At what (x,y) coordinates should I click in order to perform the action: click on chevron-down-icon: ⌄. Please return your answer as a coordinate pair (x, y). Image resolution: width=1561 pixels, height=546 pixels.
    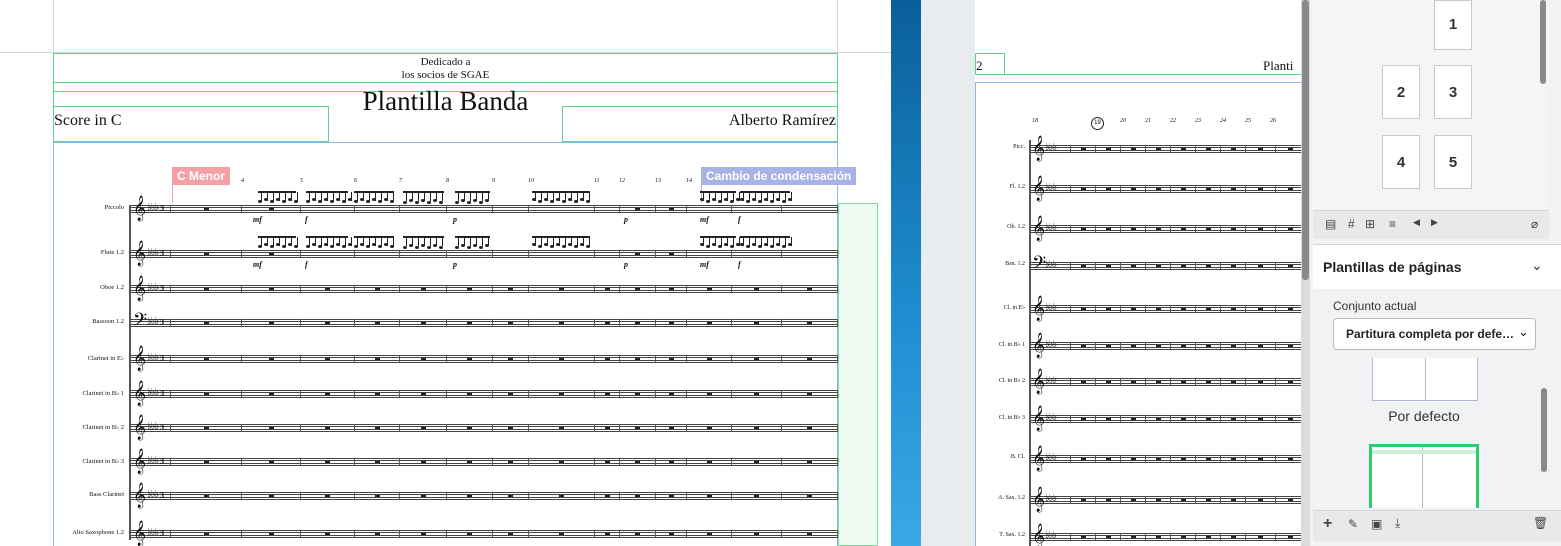
    Looking at the image, I should click on (1537, 265).